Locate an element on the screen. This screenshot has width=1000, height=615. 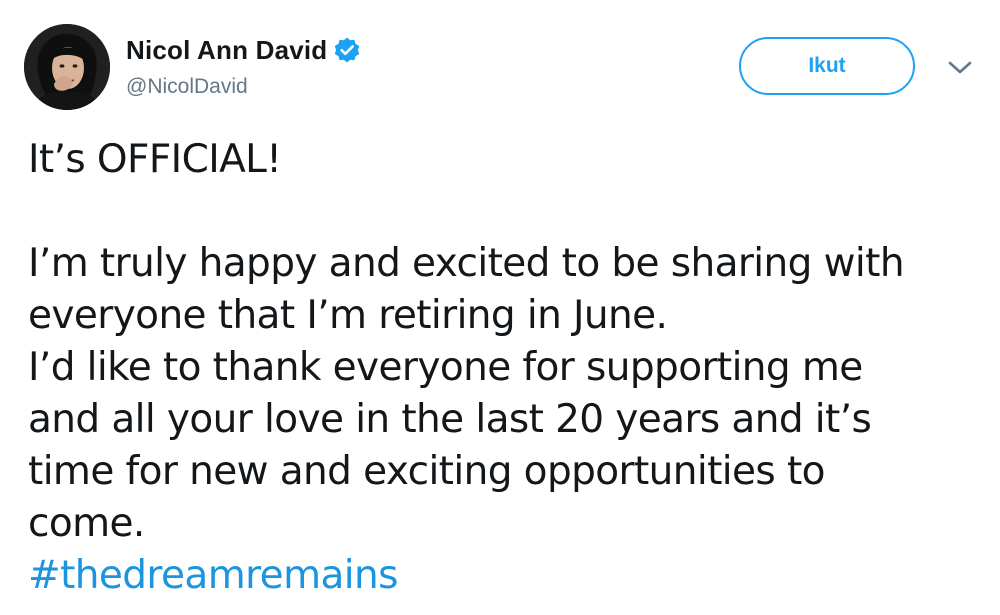
tweet-line: come. is located at coordinates (86, 523).